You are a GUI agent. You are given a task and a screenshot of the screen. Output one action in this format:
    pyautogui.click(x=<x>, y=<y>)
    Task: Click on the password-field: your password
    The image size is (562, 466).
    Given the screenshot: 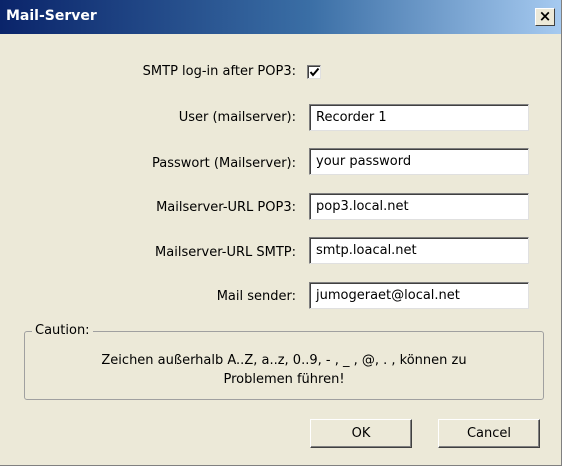 What is the action you would take?
    pyautogui.click(x=419, y=161)
    